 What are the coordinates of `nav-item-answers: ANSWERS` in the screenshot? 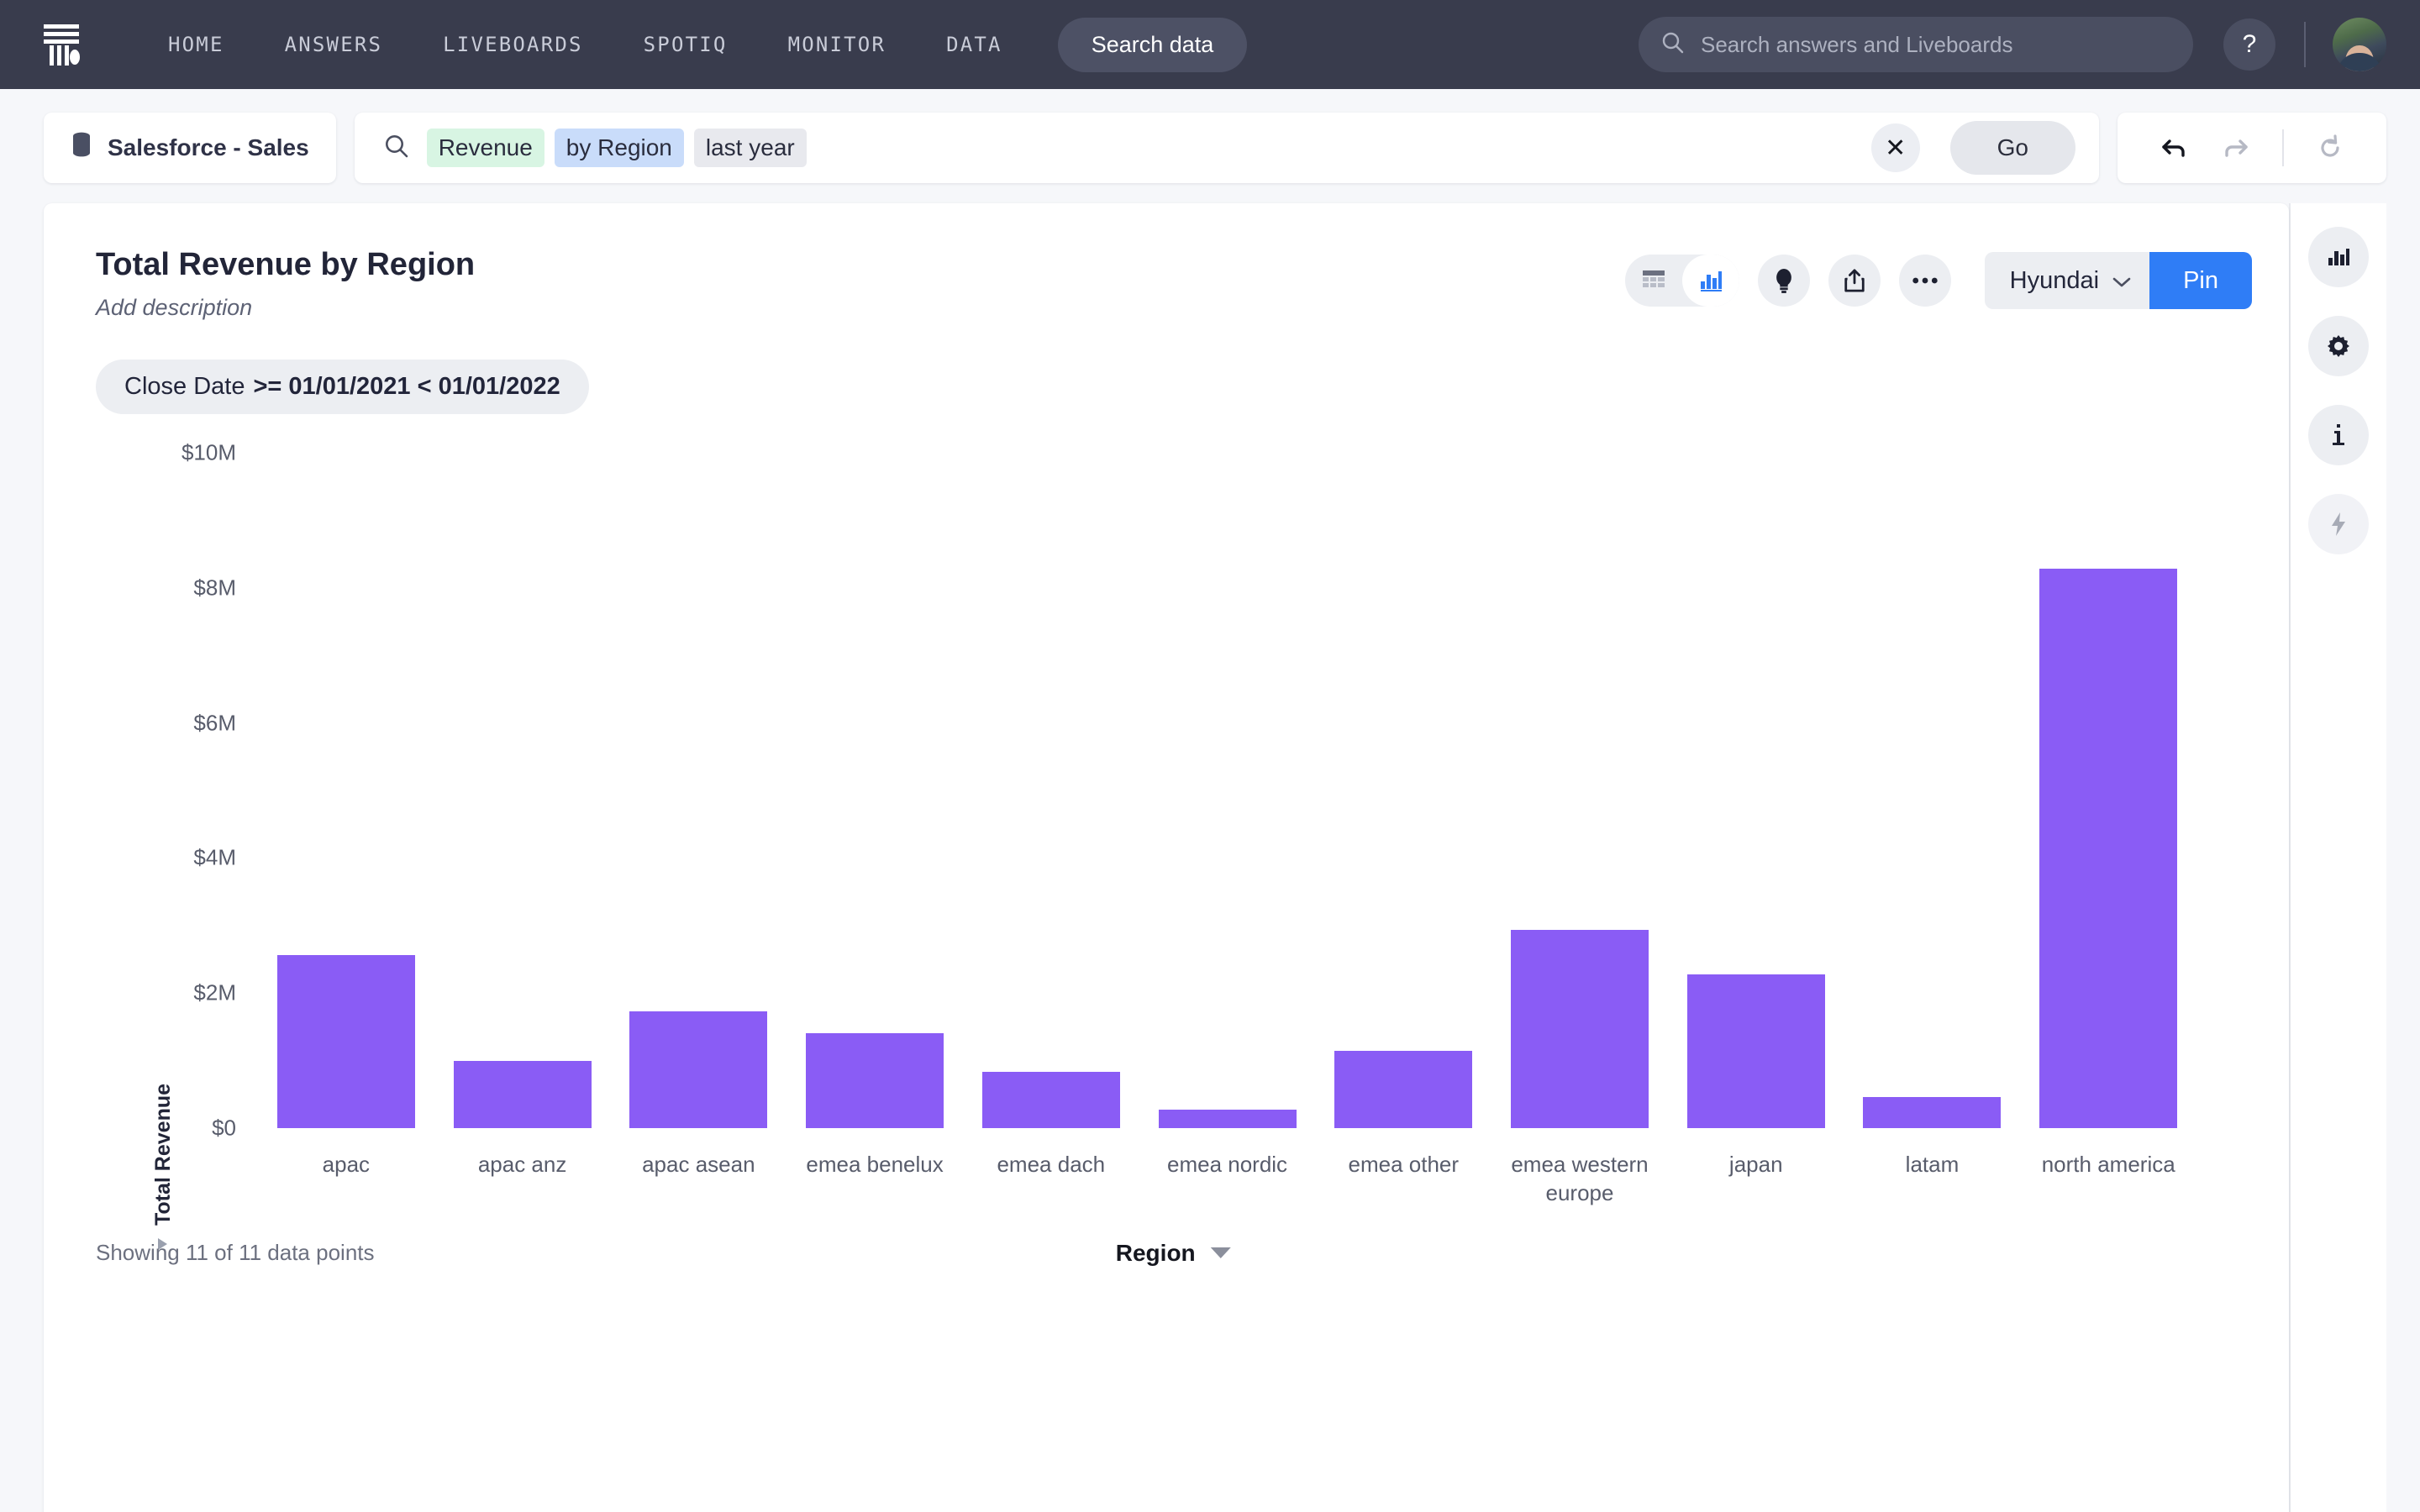 It's located at (334, 44).